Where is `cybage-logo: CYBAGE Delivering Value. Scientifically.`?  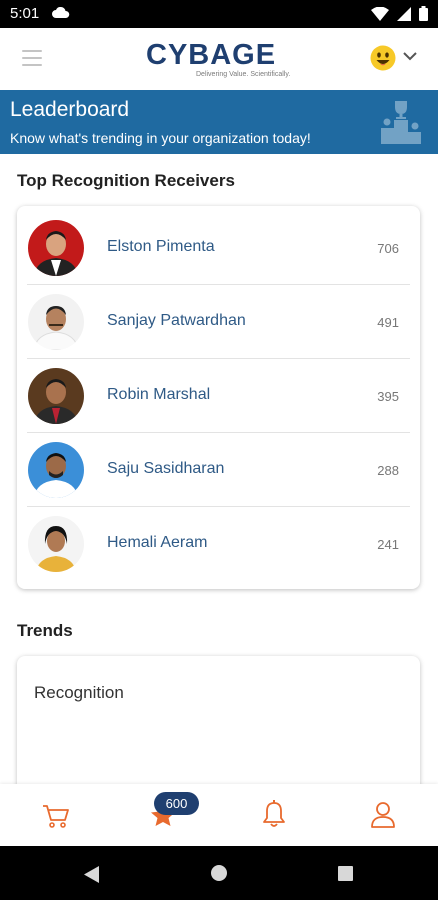 cybage-logo: CYBAGE Delivering Value. Scientifically. is located at coordinates (218, 59).